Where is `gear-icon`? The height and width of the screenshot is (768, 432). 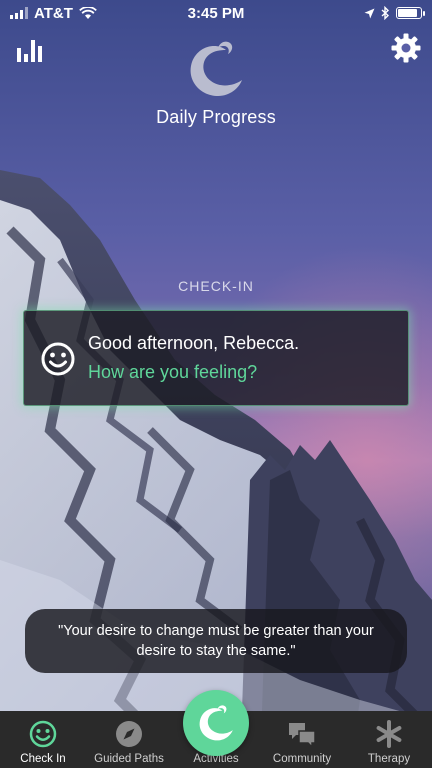
gear-icon is located at coordinates (406, 48).